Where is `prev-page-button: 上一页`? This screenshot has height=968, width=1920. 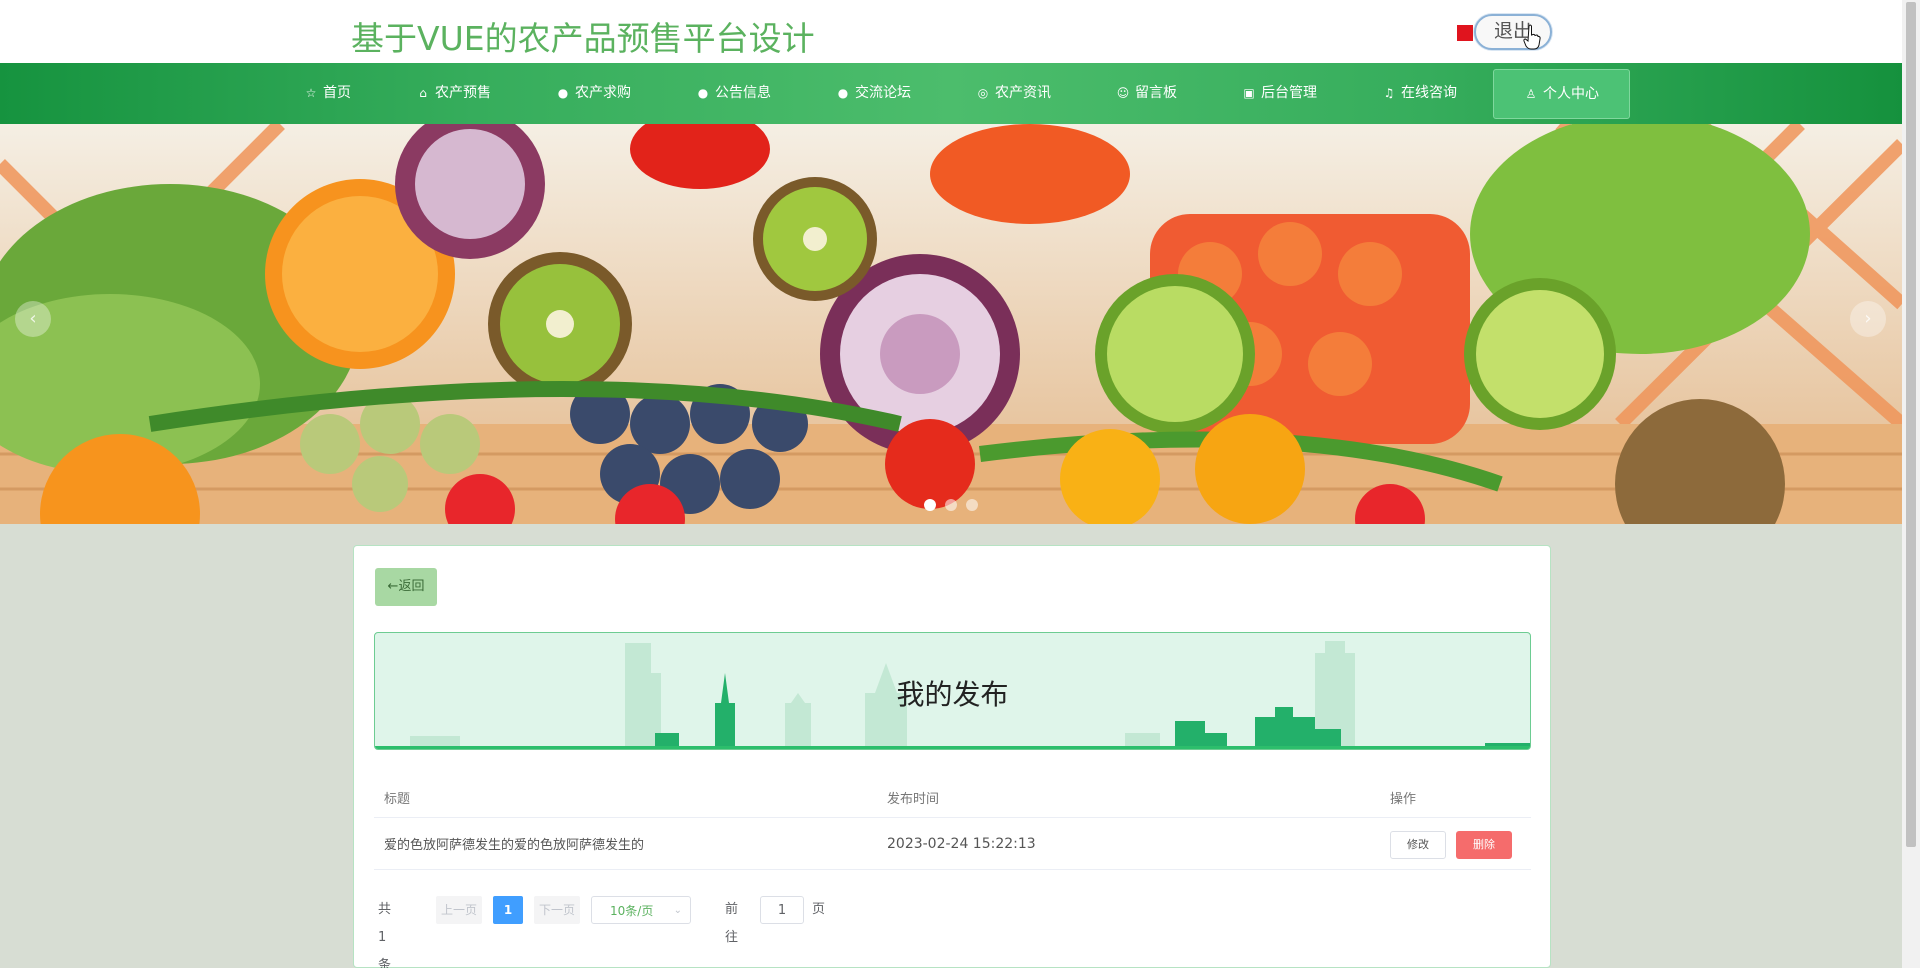
prev-page-button: 上一页 is located at coordinates (459, 910).